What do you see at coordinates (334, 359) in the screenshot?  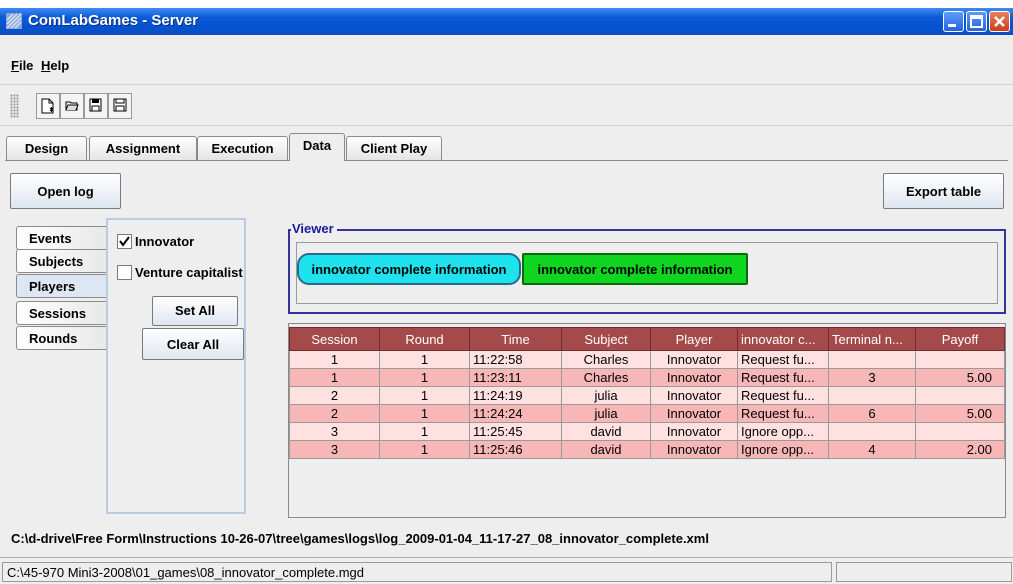 I see `cell-session: 1` at bounding box center [334, 359].